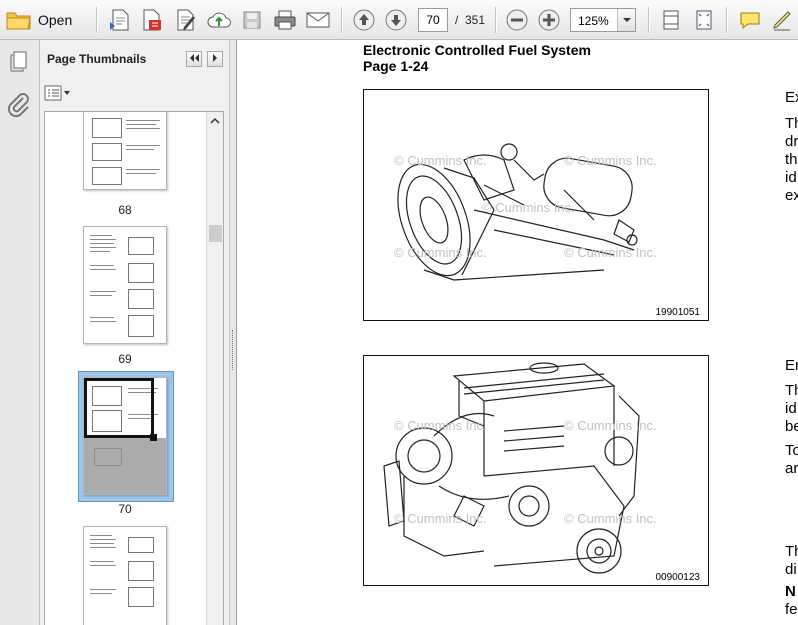 This screenshot has width=798, height=625. I want to click on side-line: th, so click(791, 159).